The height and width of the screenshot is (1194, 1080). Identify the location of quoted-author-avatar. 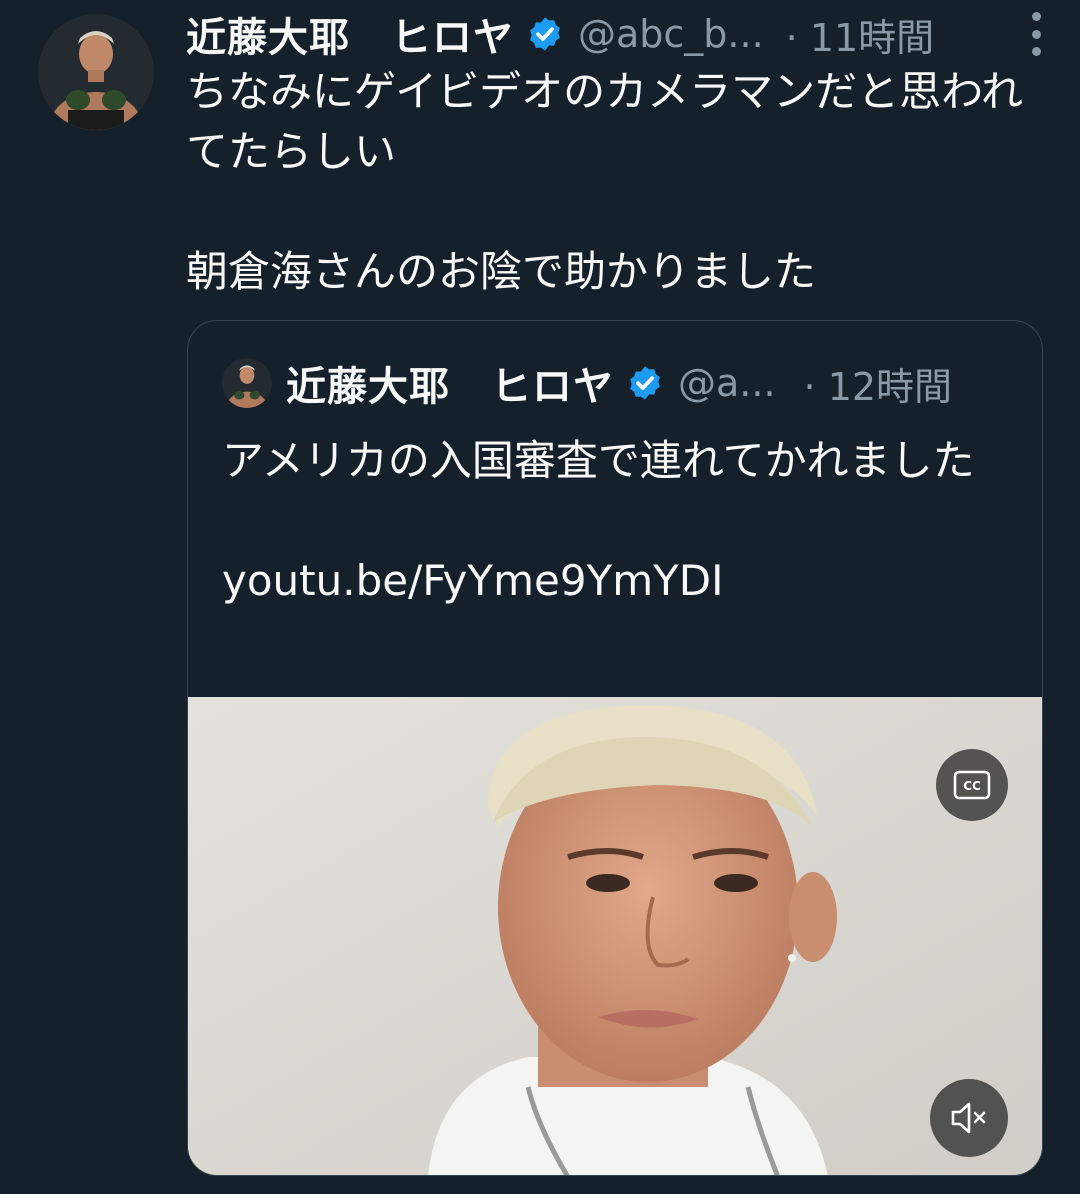
(247, 383).